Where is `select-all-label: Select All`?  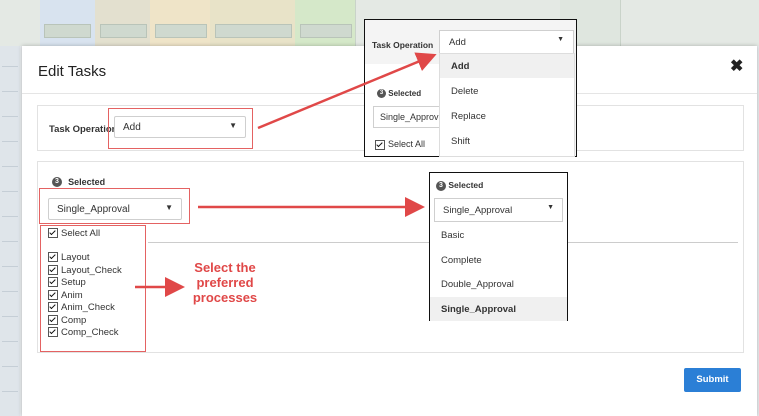 select-all-label: Select All is located at coordinates (407, 144).